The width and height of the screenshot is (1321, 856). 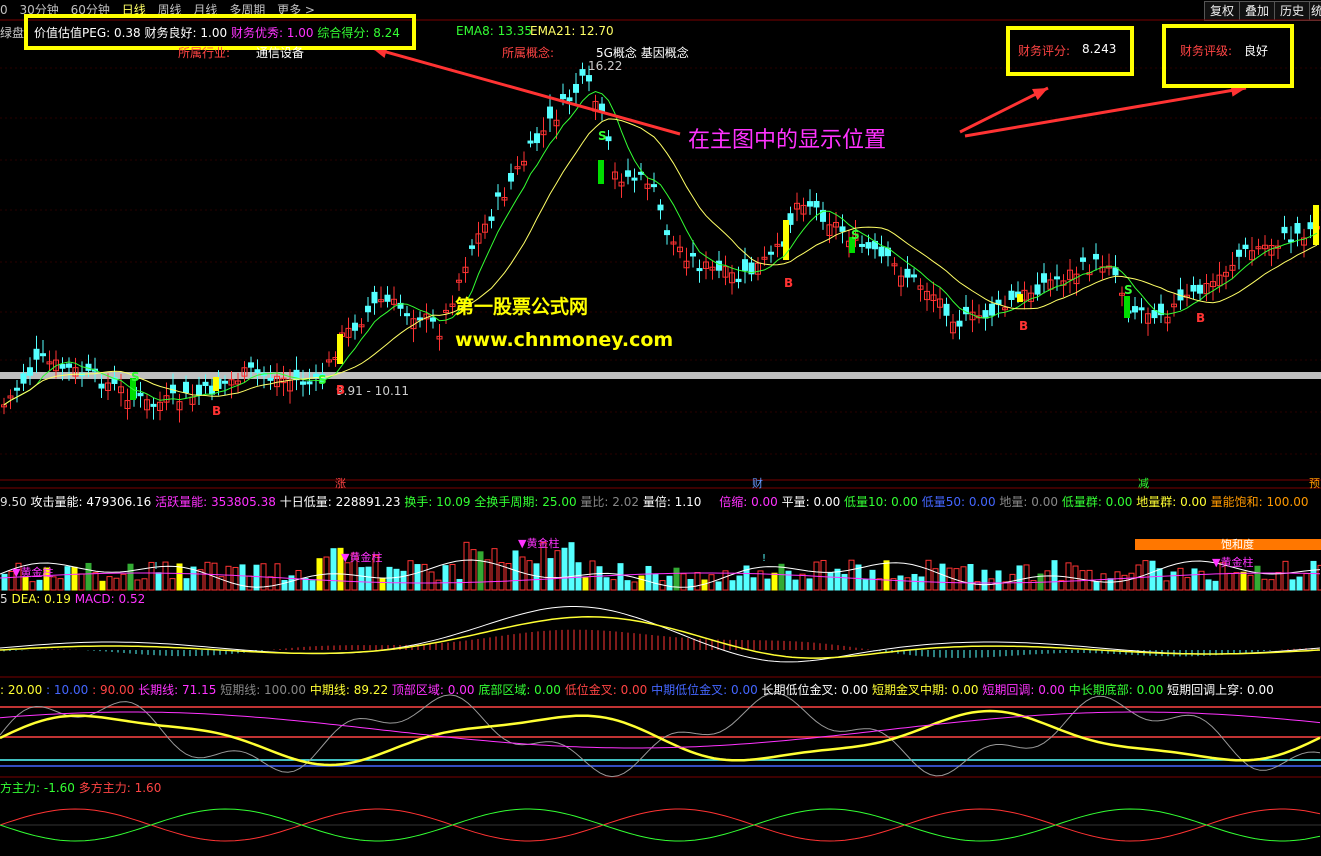 What do you see at coordinates (1128, 290) in the screenshot?
I see `sell-signal: S` at bounding box center [1128, 290].